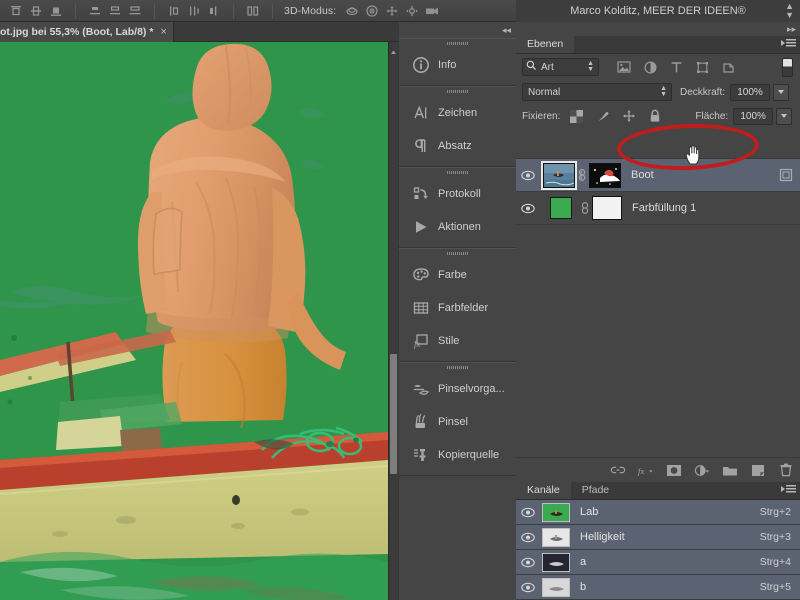 The height and width of the screenshot is (600, 800). I want to click on styles-fx-icon: fx, so click(421, 341).